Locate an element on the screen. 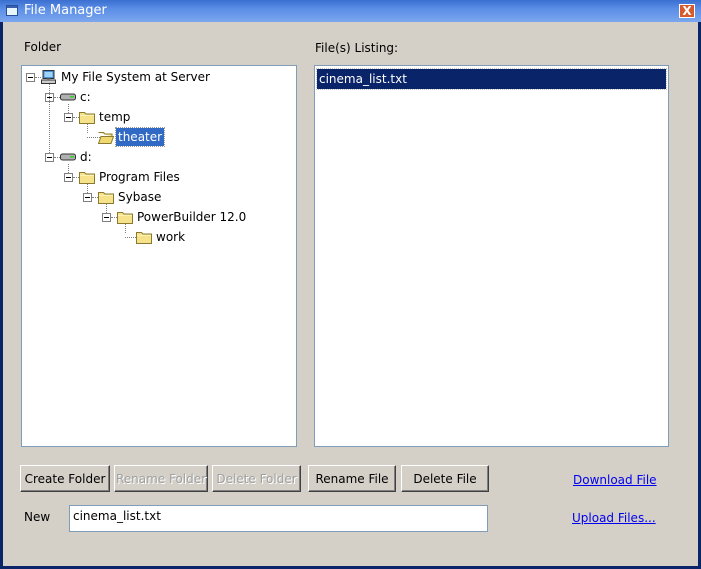 The image size is (701, 569). tree-node: c: is located at coordinates (157, 97).